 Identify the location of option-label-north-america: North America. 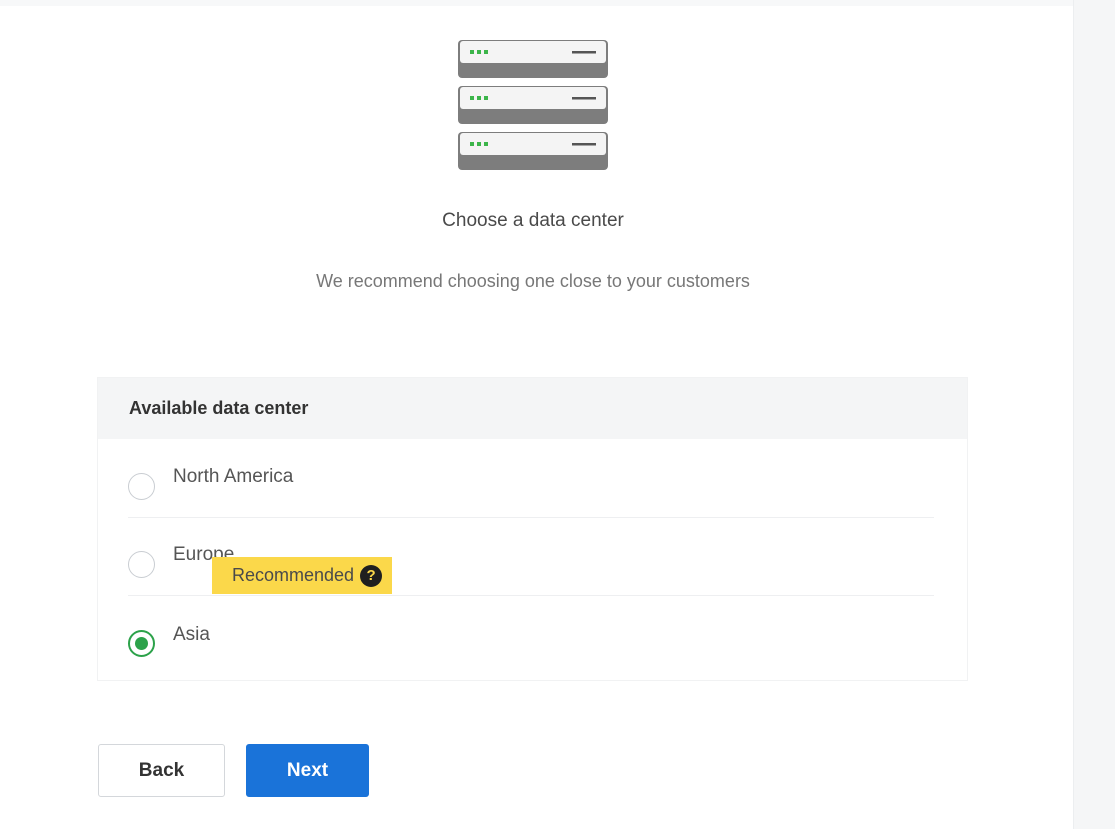
(233, 476).